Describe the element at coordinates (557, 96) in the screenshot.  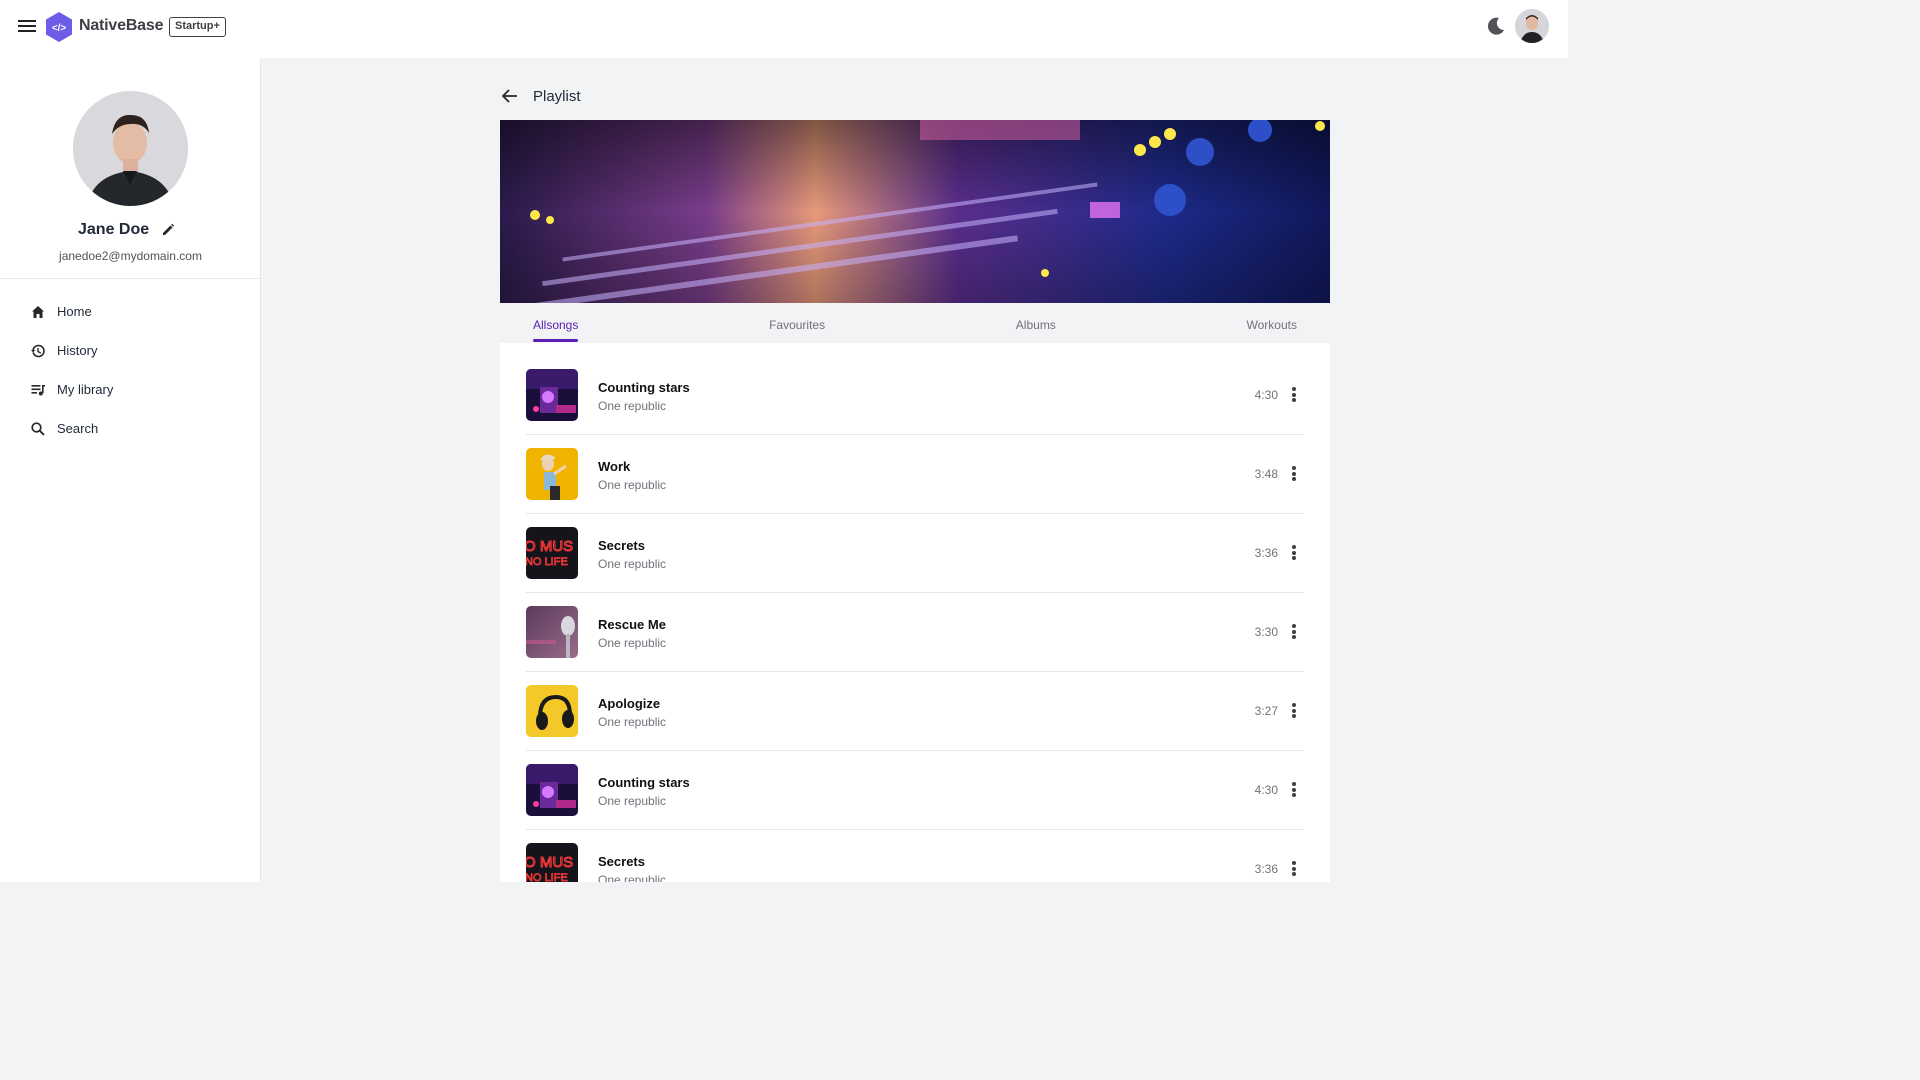
I see `page-title: Playlist` at that location.